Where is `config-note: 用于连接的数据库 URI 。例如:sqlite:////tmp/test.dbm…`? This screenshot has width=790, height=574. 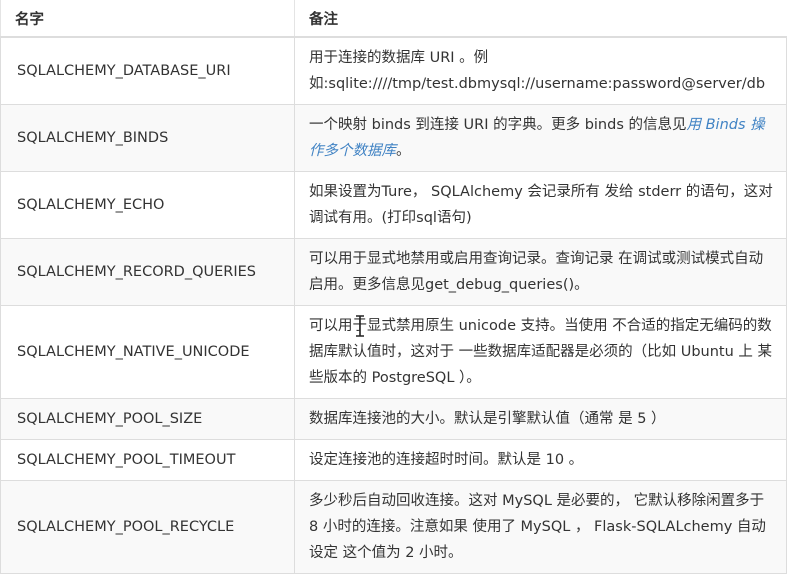 config-note: 用于连接的数据库 URI 。例如:sqlite:////tmp/test.dbm… is located at coordinates (540, 70).